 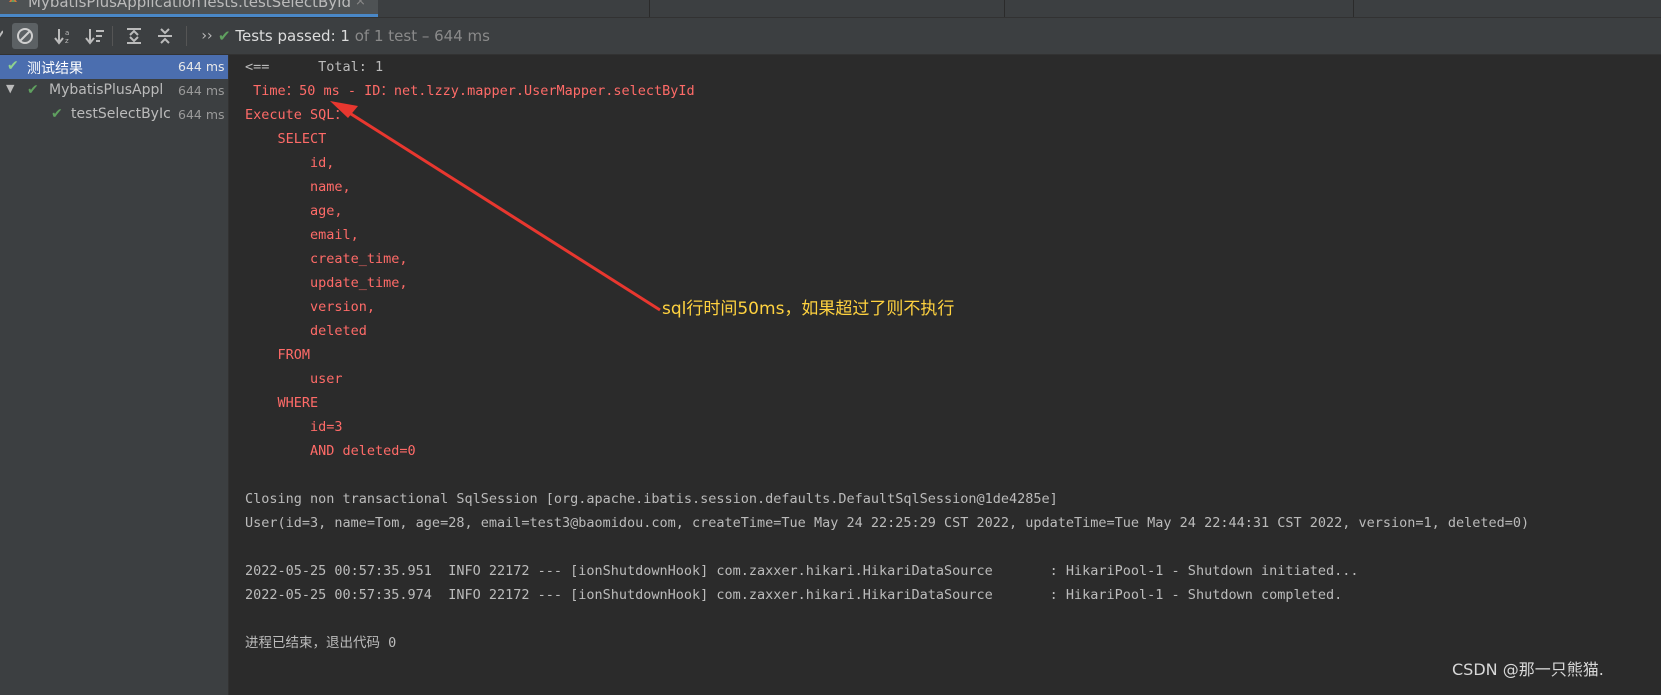 I want to click on sort-alphabetically-button: a z, so click(x=64, y=36).